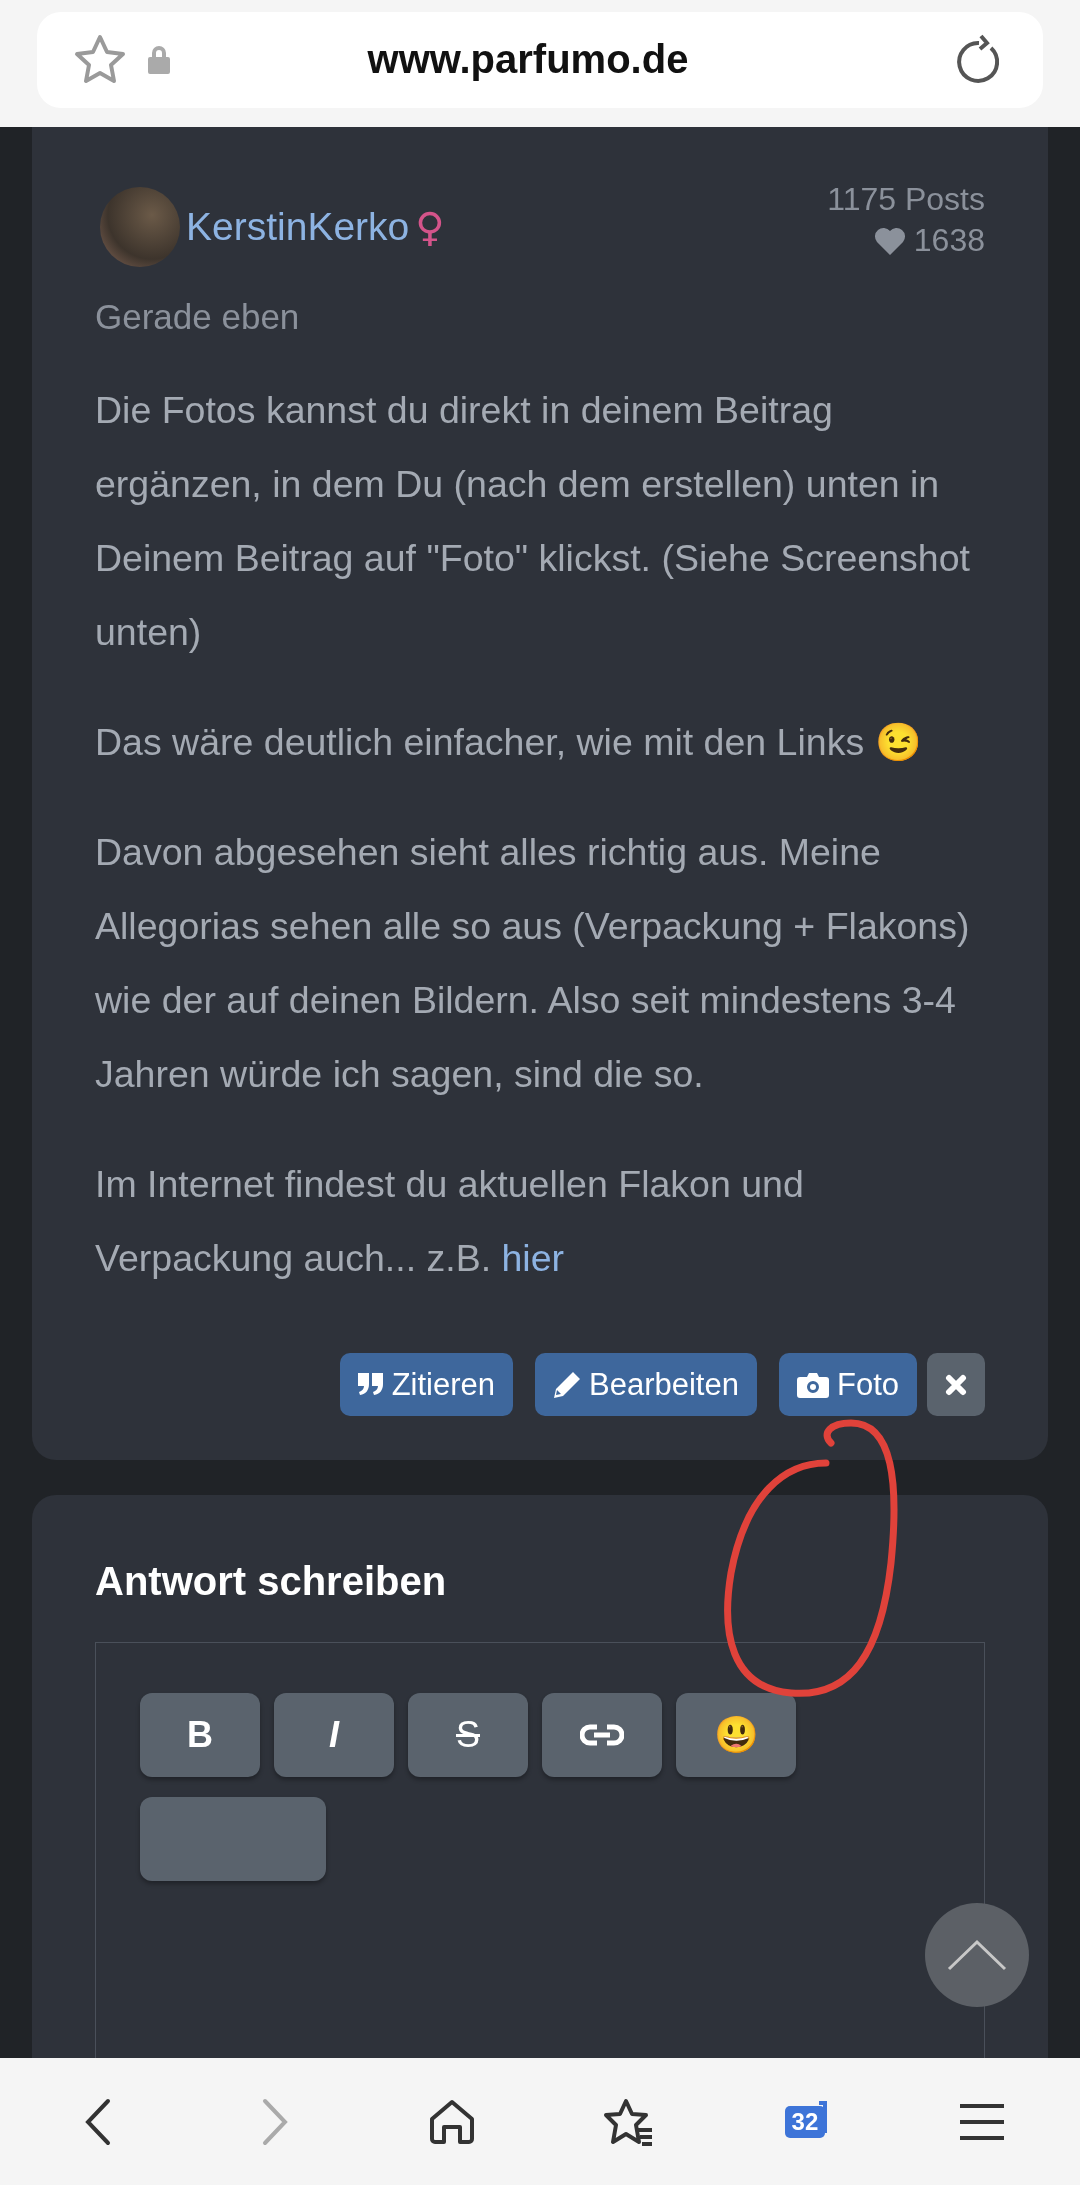 This screenshot has width=1080, height=2185. Describe the element at coordinates (981, 2121) in the screenshot. I see `menu-icon` at that location.